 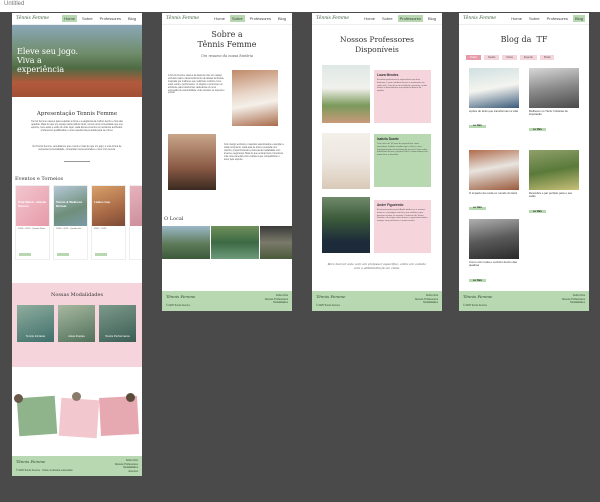 What do you see at coordinates (35, 323) in the screenshot?
I see `modality-card: Tennis Iniciante` at bounding box center [35, 323].